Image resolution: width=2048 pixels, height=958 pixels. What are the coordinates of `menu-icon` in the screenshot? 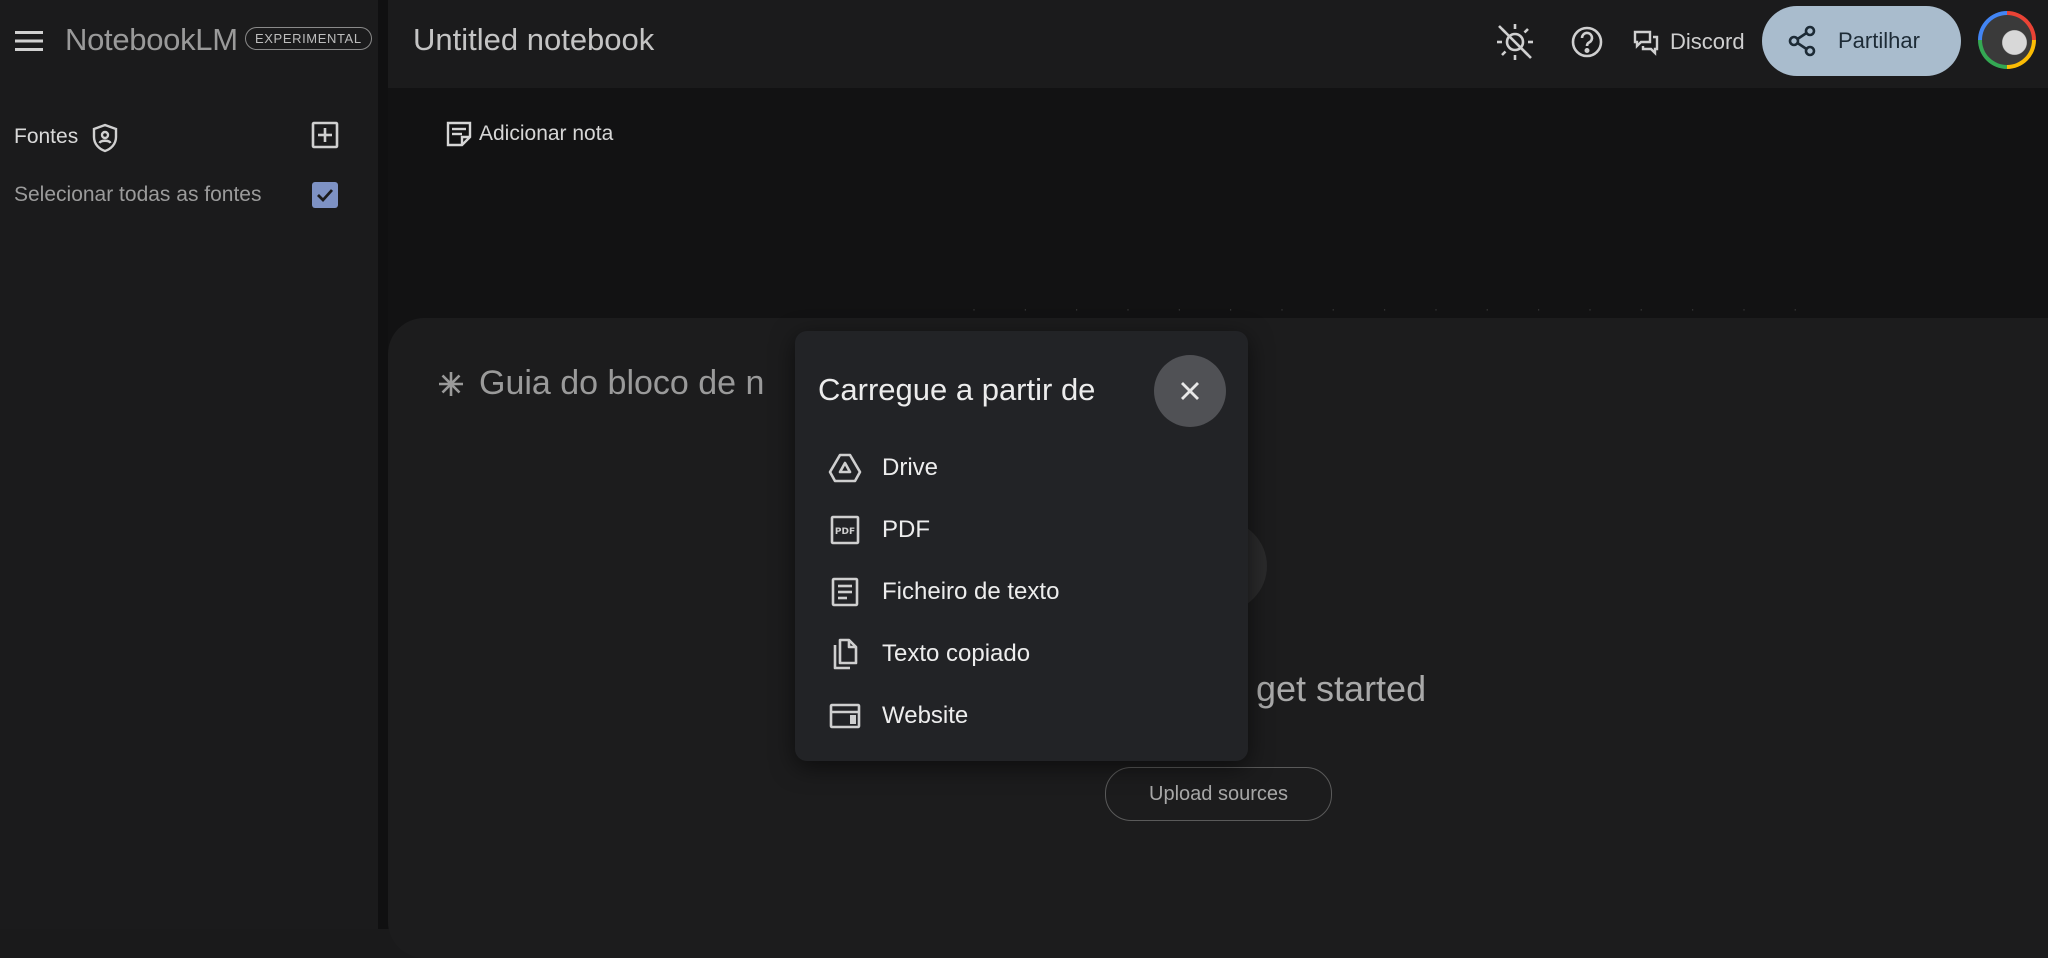 It's located at (29, 41).